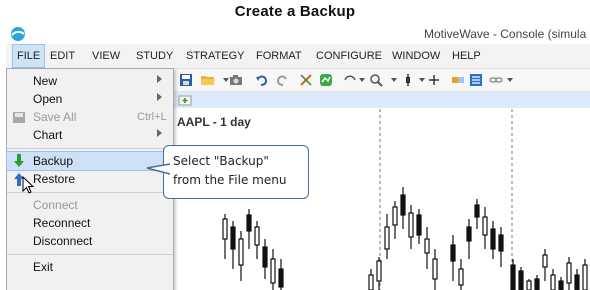 This screenshot has width=590, height=290. Describe the element at coordinates (90, 267) in the screenshot. I see `menu-item-exit: Exit` at that location.